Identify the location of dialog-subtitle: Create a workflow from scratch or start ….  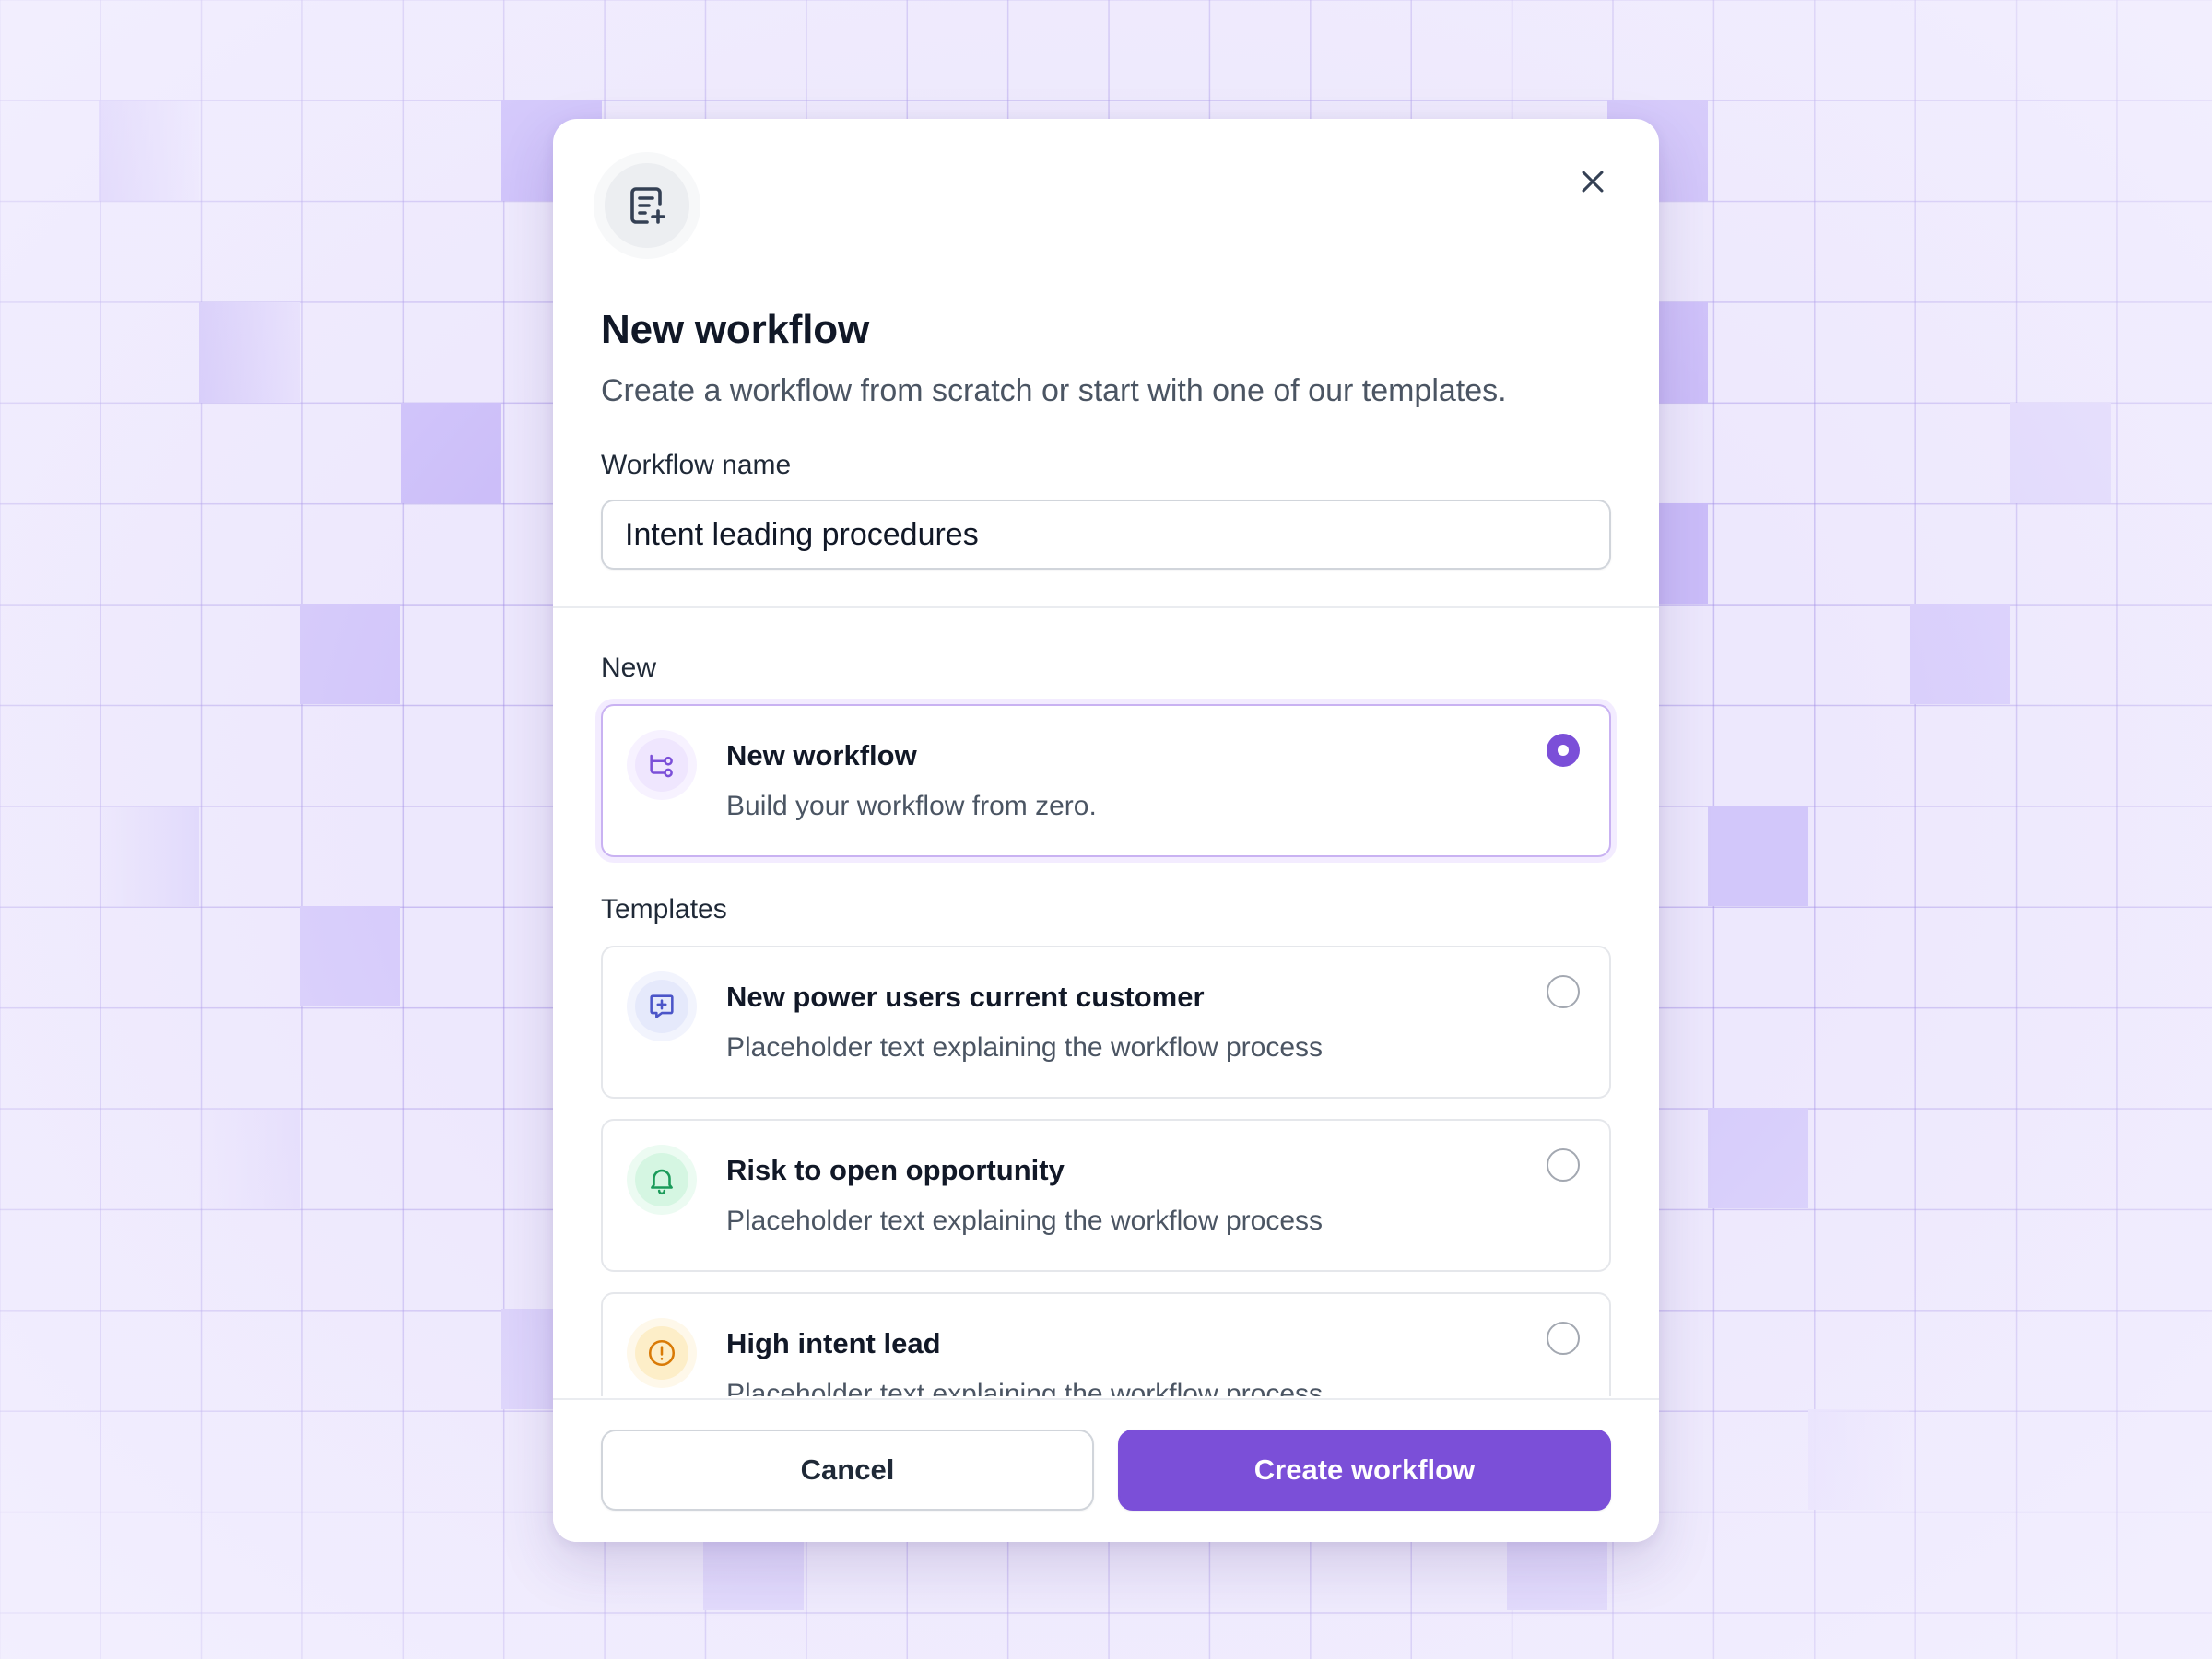
(1054, 390).